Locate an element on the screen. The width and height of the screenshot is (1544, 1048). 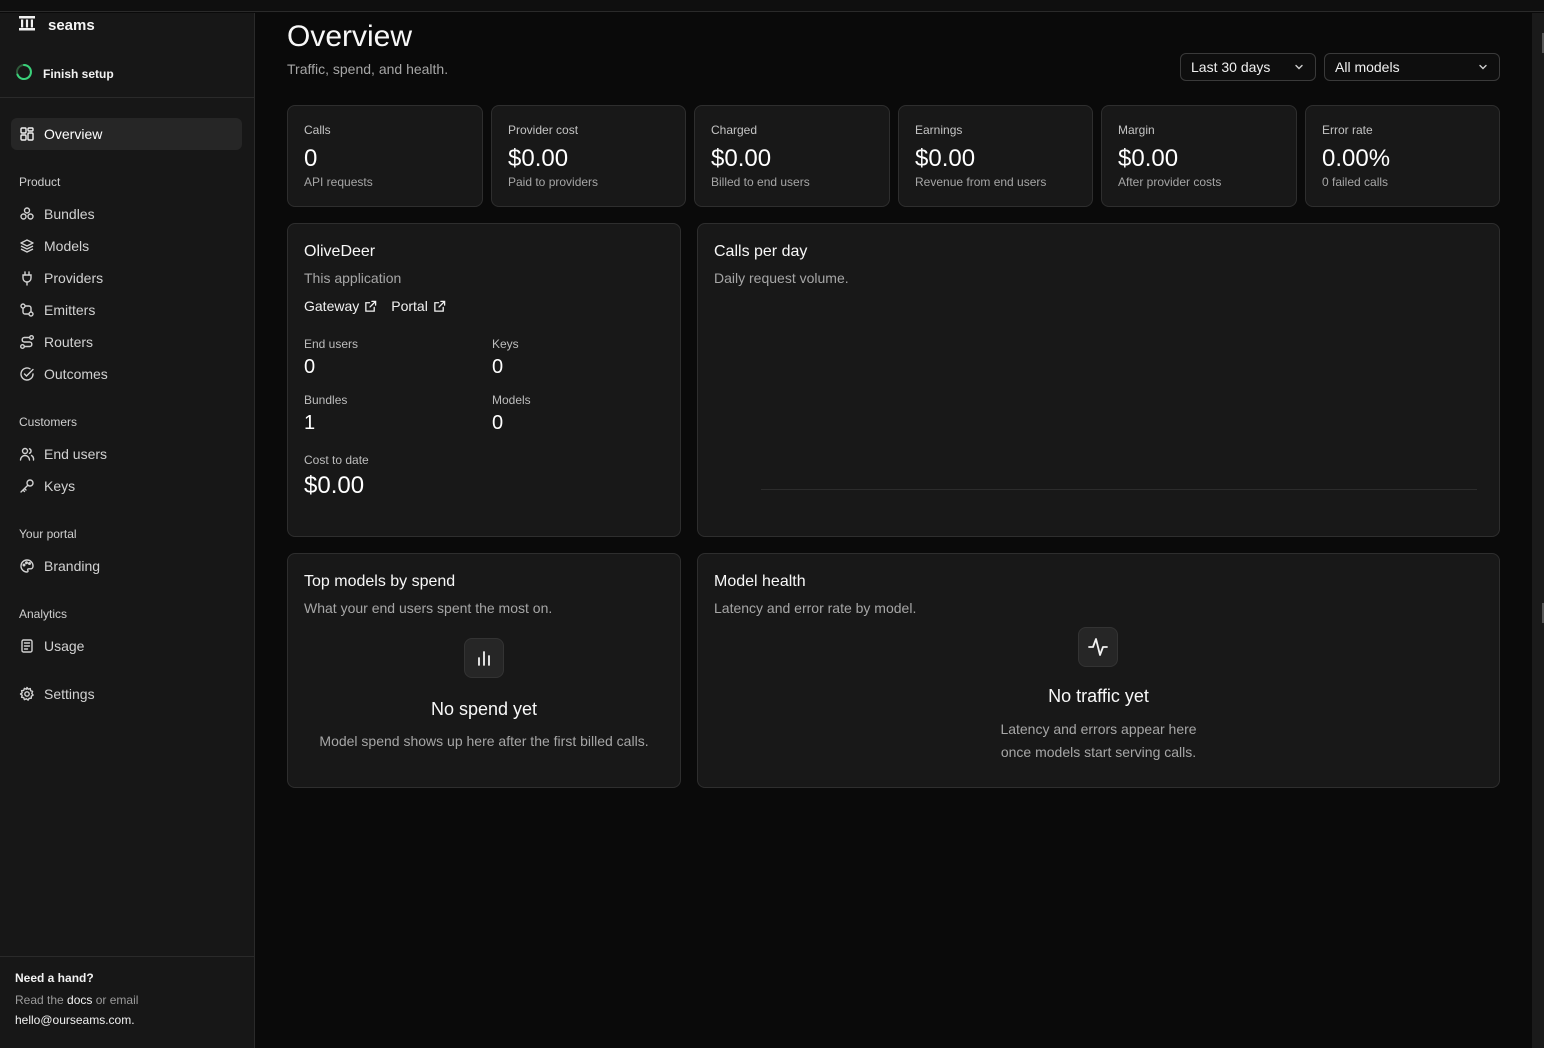
date-range-select: Last 30 days is located at coordinates (1248, 67).